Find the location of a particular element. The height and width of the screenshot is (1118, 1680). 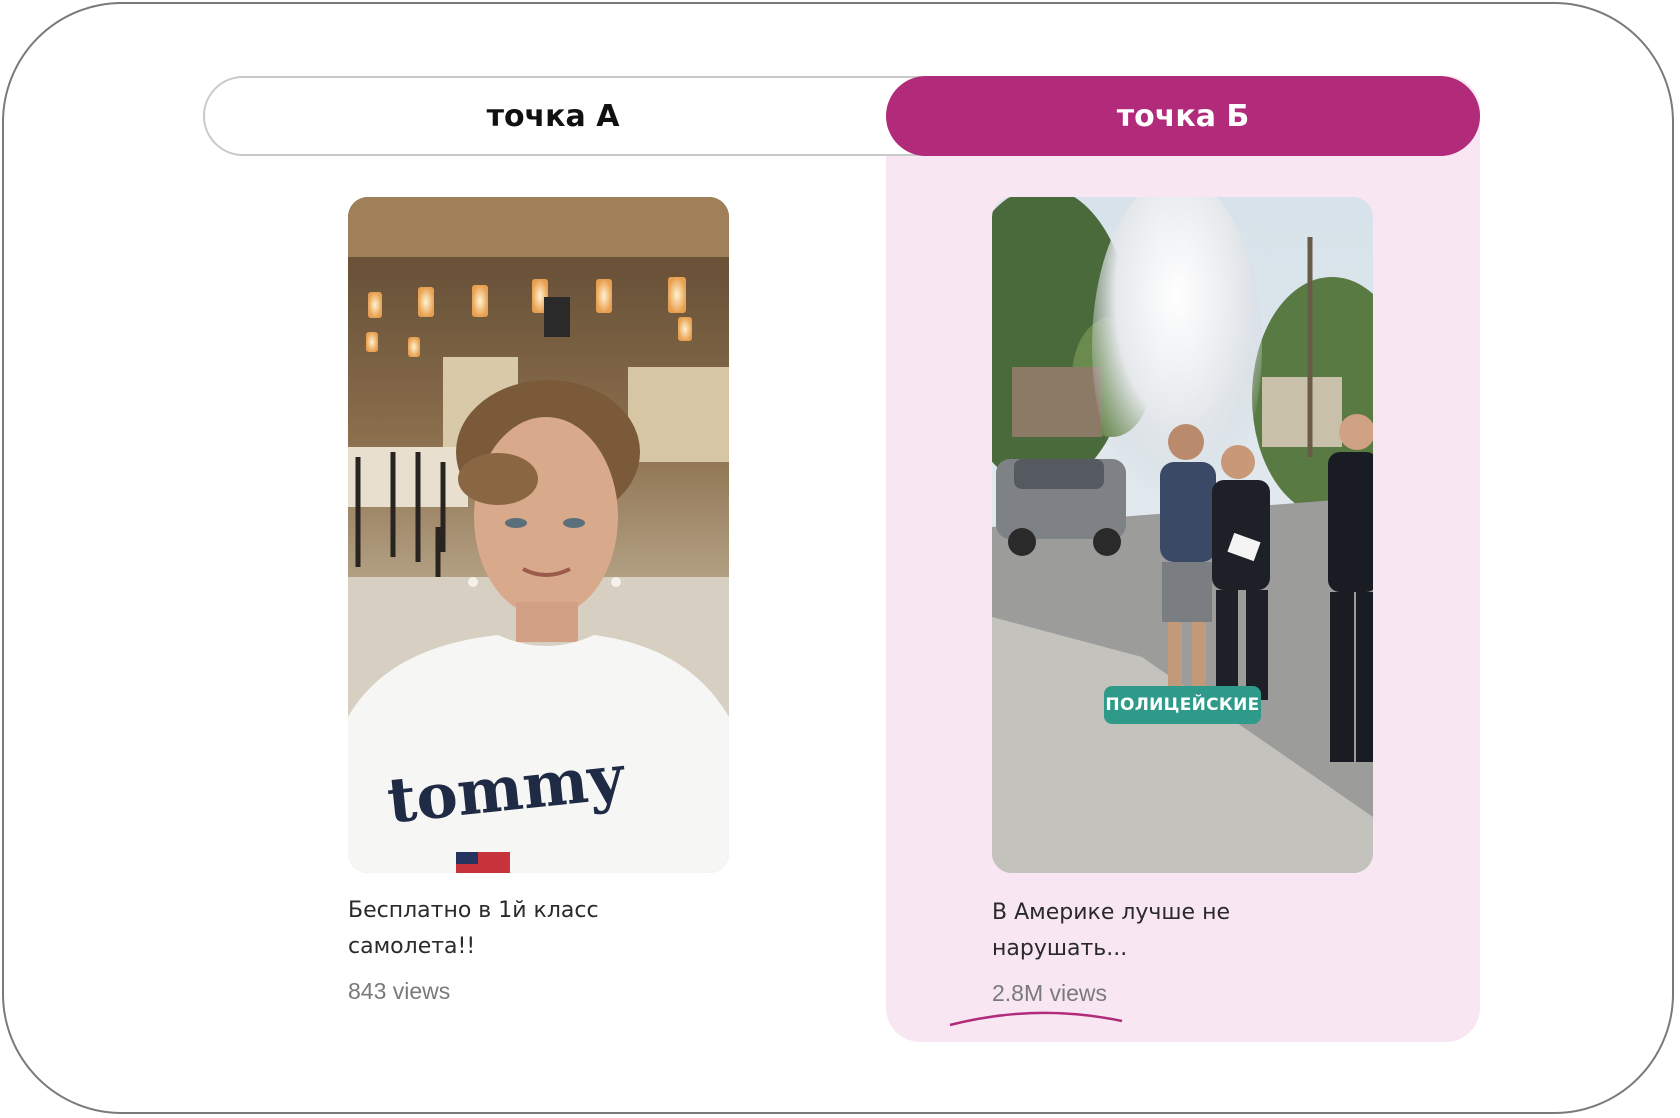

toggle-point-a: точка А is located at coordinates (553, 116).